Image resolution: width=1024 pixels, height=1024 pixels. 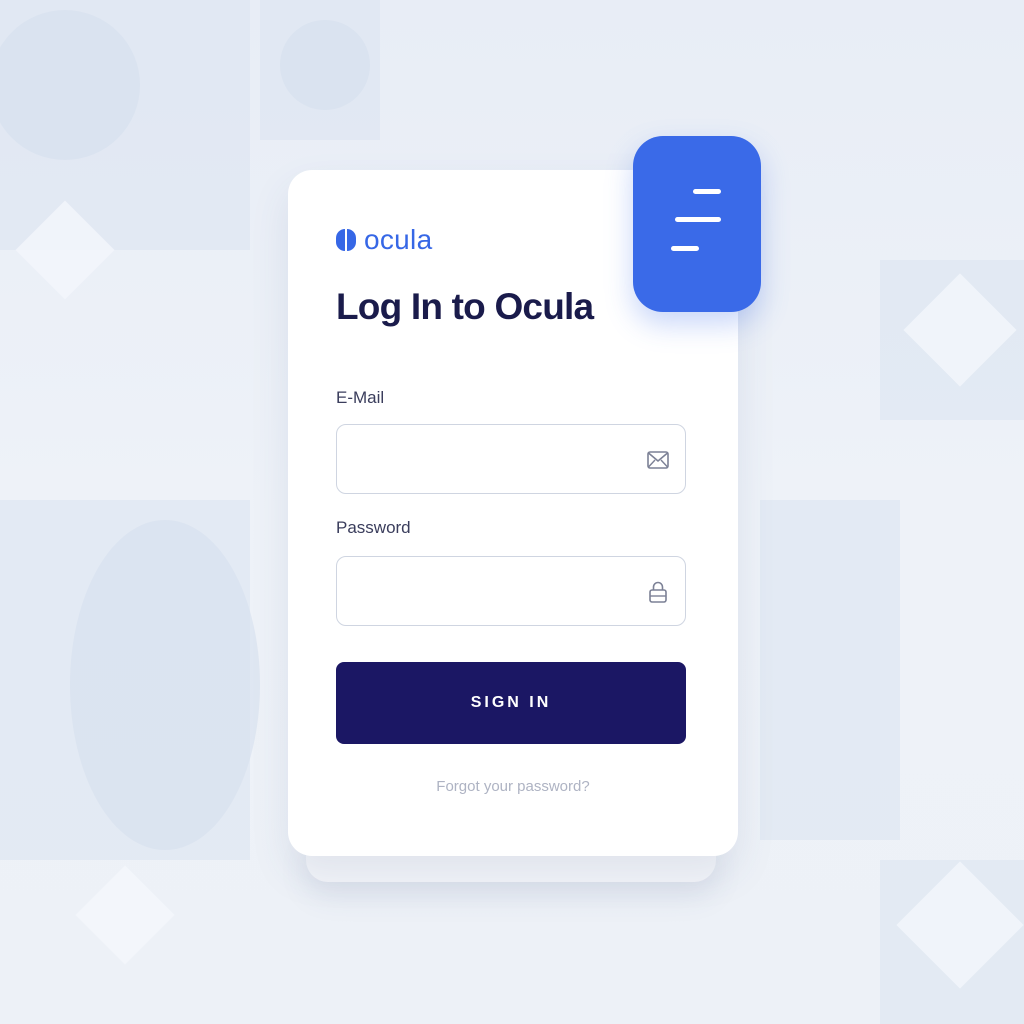 What do you see at coordinates (373, 527) in the screenshot?
I see `password-label: Password` at bounding box center [373, 527].